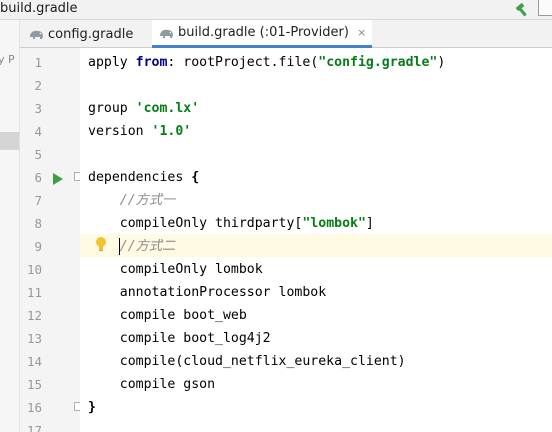  I want to click on code-line: version '1.0', so click(139, 131).